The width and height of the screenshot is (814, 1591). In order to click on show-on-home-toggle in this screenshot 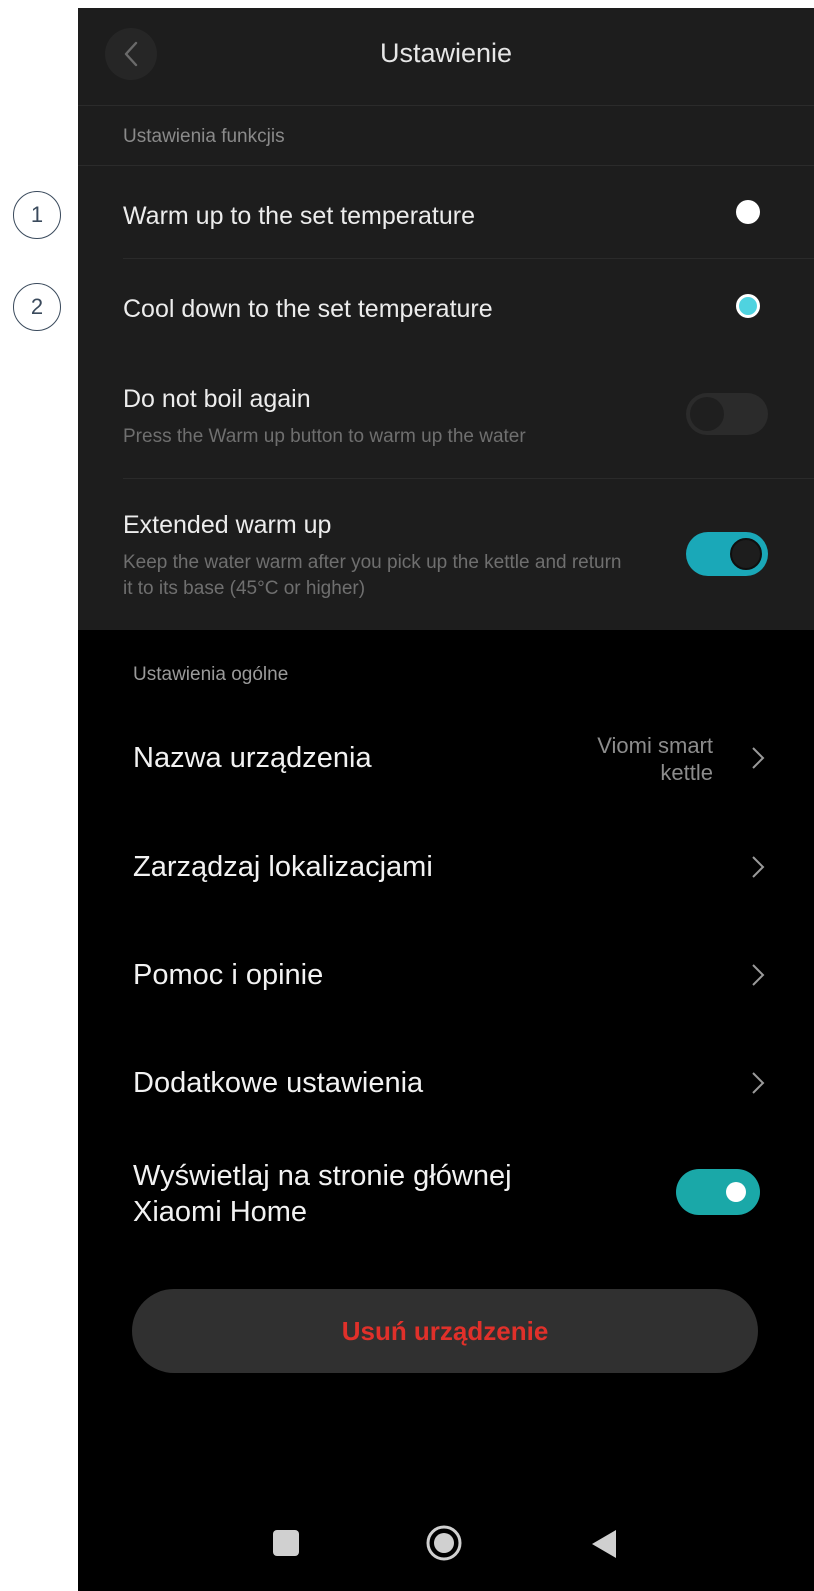, I will do `click(718, 1192)`.